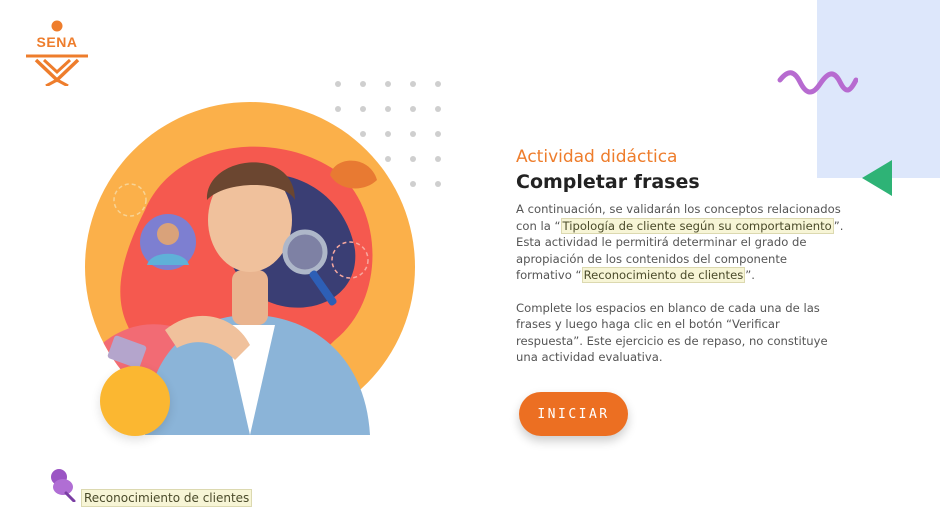 The height and width of the screenshot is (528, 940). Describe the element at coordinates (877, 178) in the screenshot. I see `triangle-decoration-icon` at that location.